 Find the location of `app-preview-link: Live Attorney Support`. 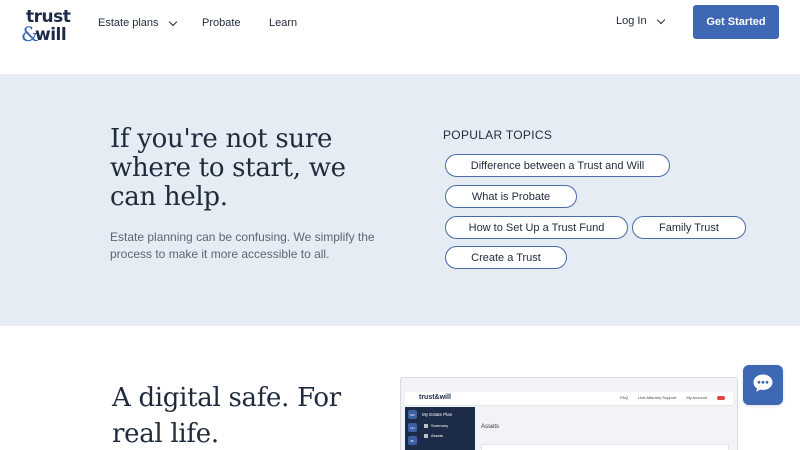

app-preview-link: Live Attorney Support is located at coordinates (657, 397).